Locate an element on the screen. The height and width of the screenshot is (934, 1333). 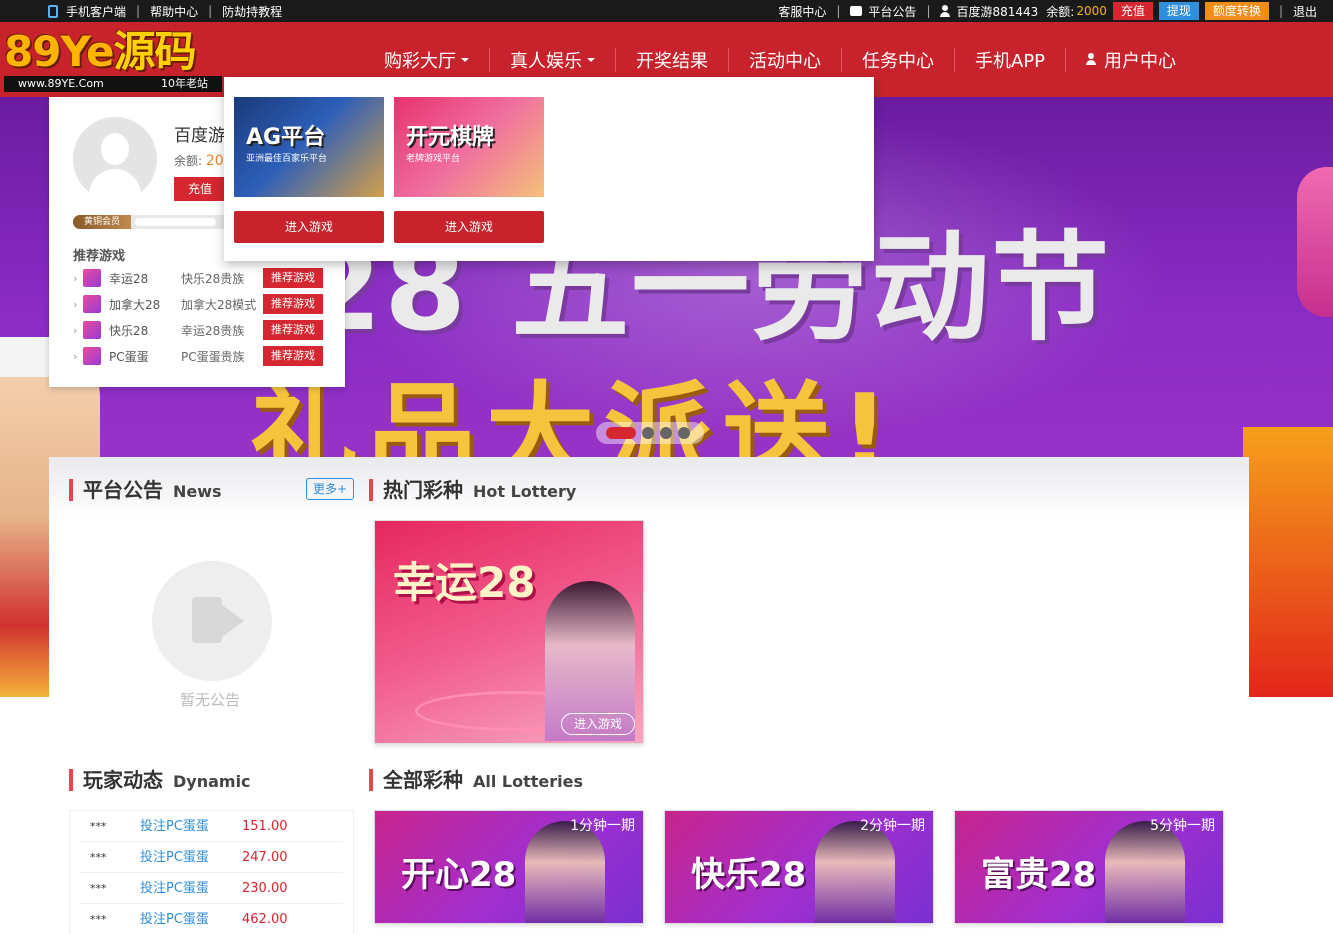
kaiyuan-image: 开元棋牌 老牌游戏平台 is located at coordinates (469, 147).